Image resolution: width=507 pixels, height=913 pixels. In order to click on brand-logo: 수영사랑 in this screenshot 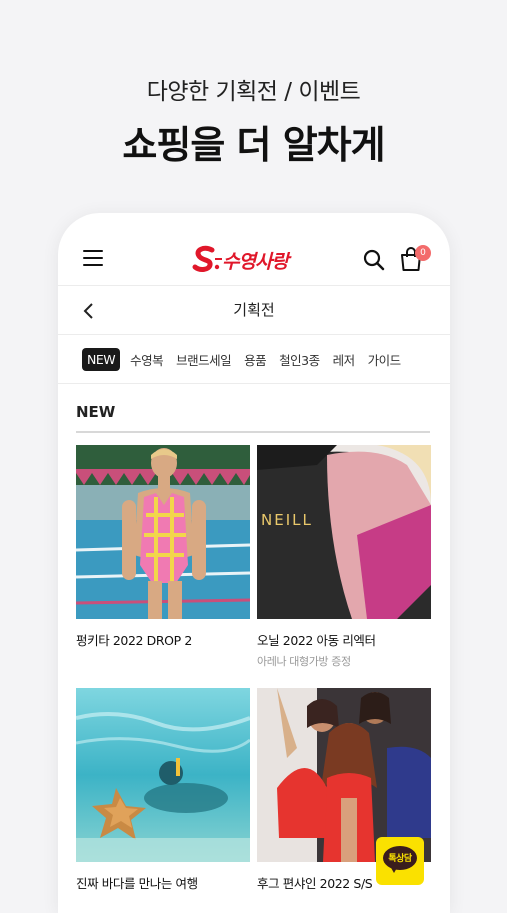, I will do `click(254, 259)`.